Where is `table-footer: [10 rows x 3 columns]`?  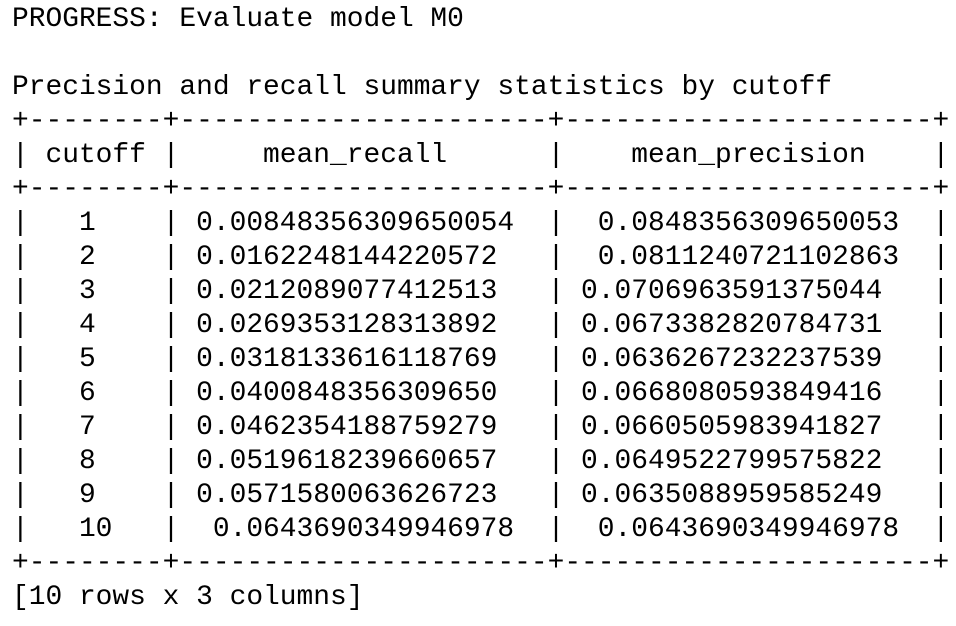 table-footer: [10 rows x 3 columns] is located at coordinates (188, 597).